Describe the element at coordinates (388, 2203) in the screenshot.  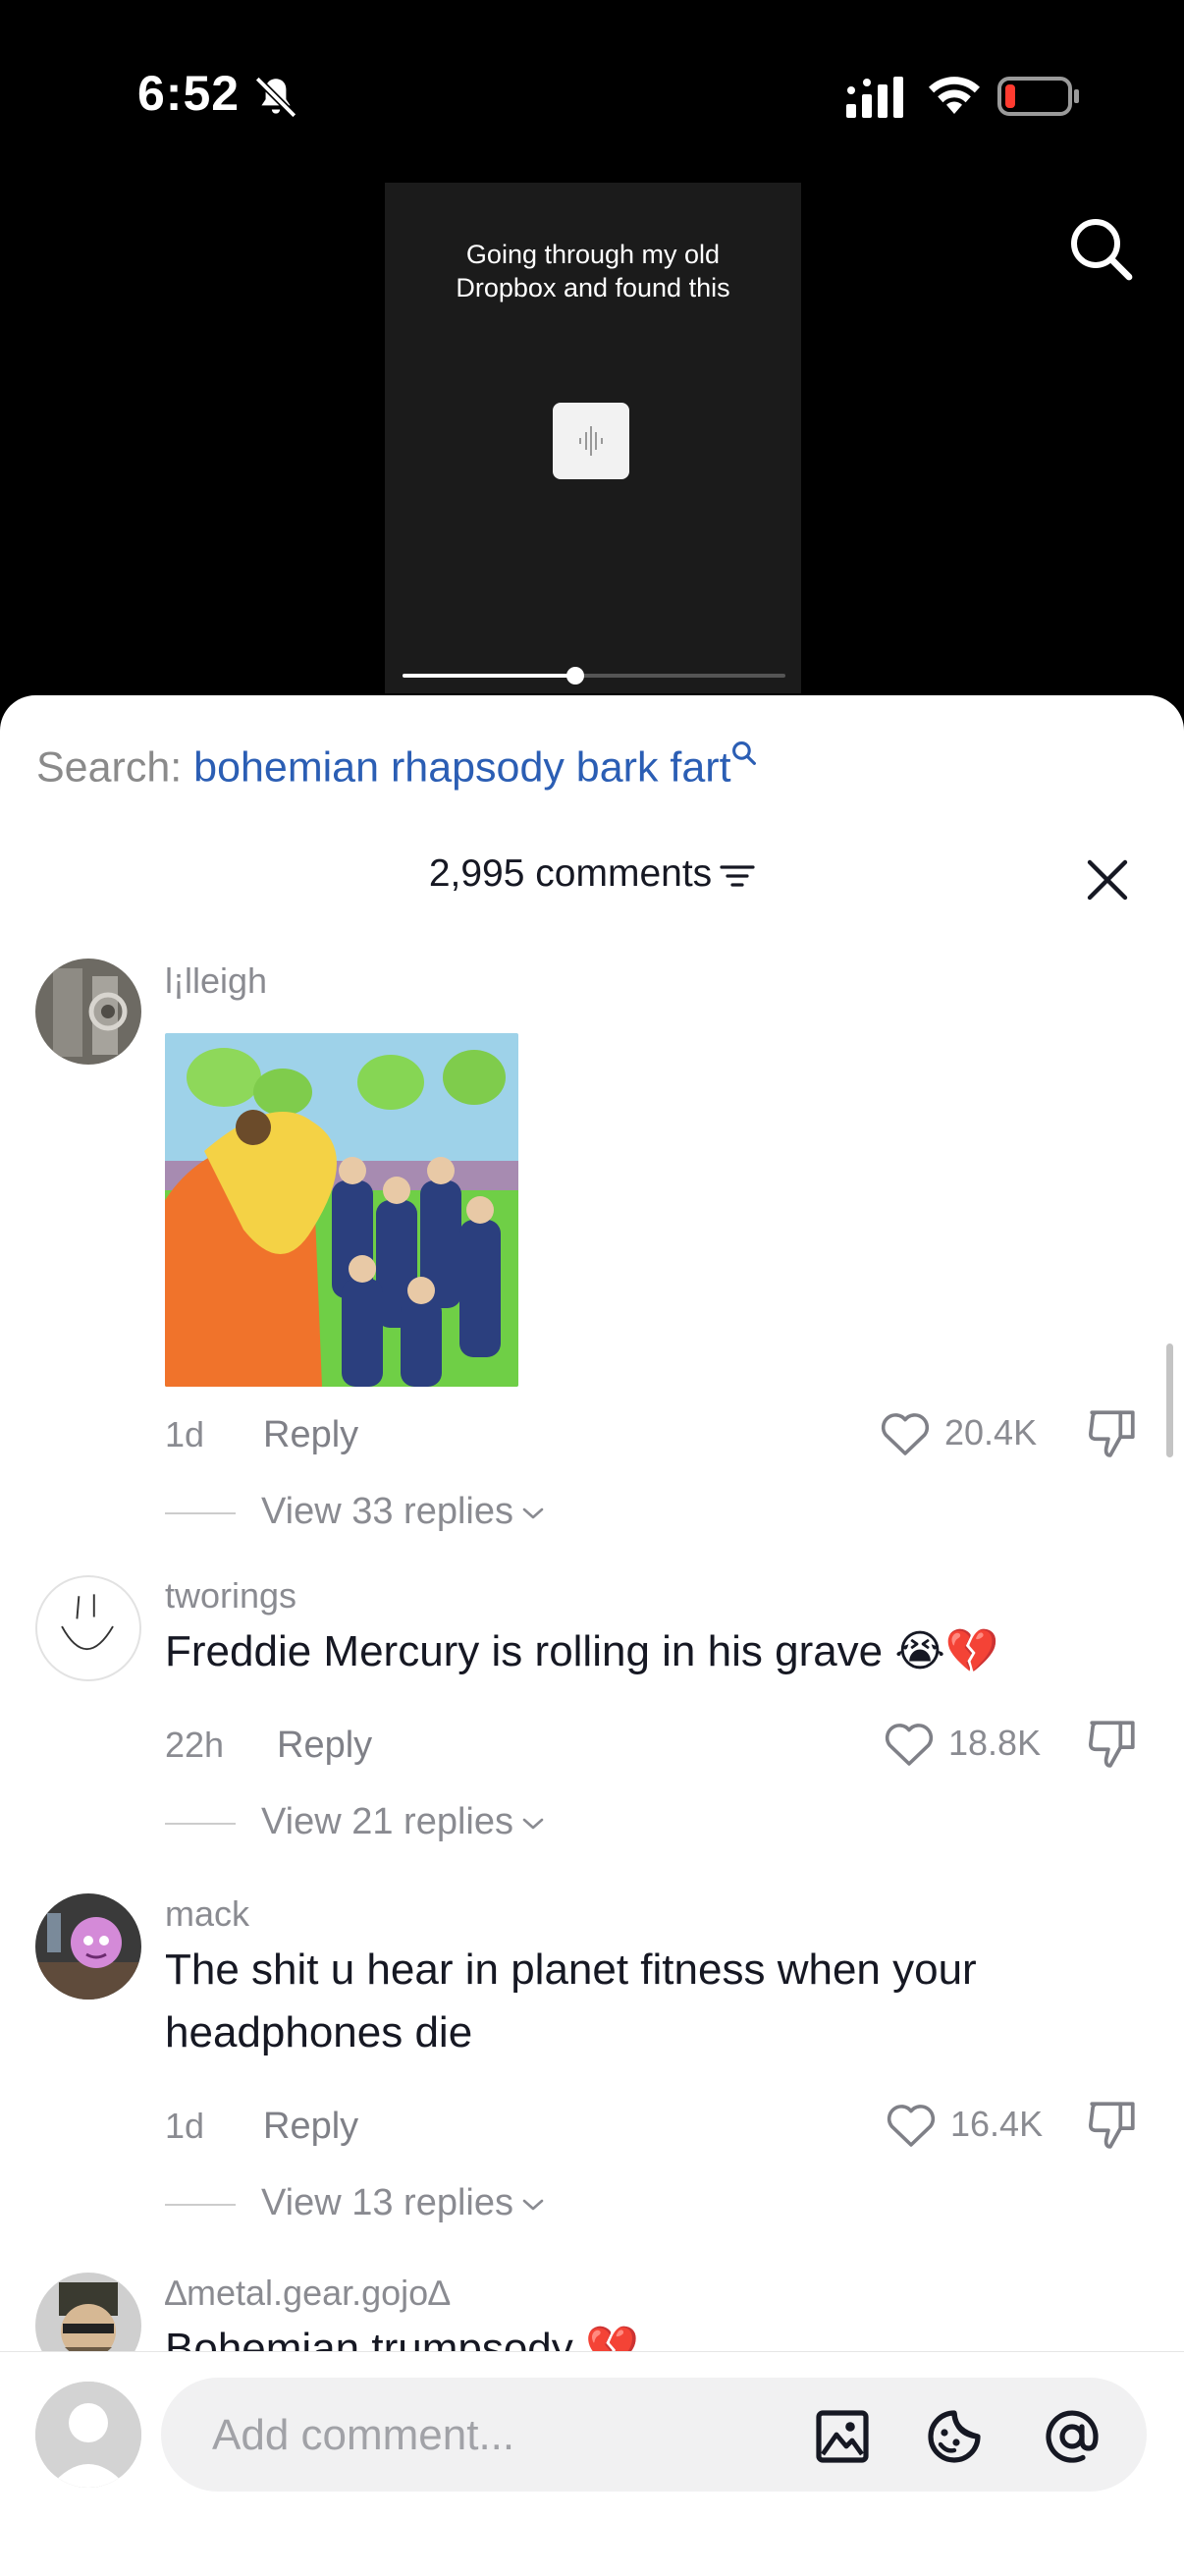
I see `view-replies-label: View 13 replies` at that location.